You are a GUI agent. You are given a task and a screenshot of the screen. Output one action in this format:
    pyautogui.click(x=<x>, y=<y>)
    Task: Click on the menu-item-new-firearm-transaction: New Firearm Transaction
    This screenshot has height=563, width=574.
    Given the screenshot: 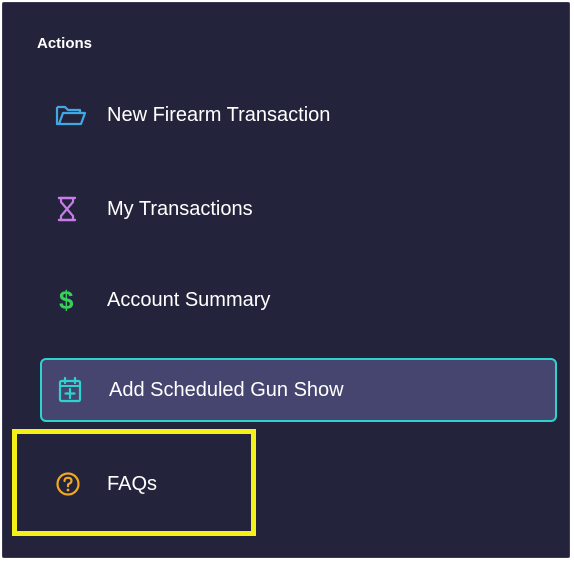 What is the action you would take?
    pyautogui.click(x=298, y=115)
    